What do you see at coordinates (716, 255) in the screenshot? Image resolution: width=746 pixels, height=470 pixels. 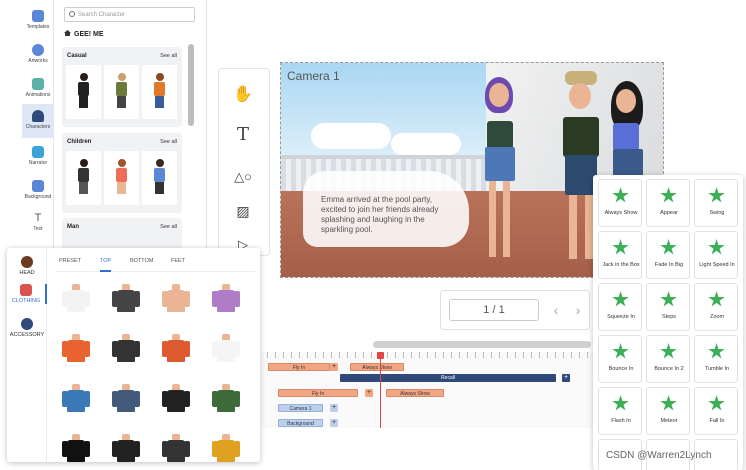 I see `animation-option: Light Speed In` at bounding box center [716, 255].